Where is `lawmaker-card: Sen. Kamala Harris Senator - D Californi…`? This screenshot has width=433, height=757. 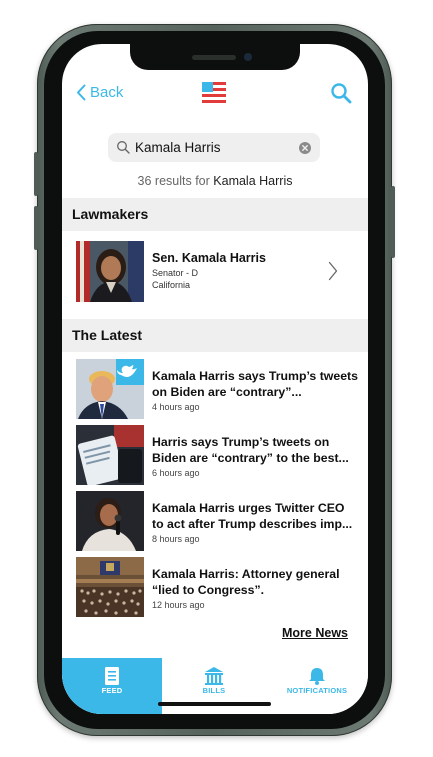
lawmaker-card: Sen. Kamala Harris Senator - D Californi… is located at coordinates (215, 277).